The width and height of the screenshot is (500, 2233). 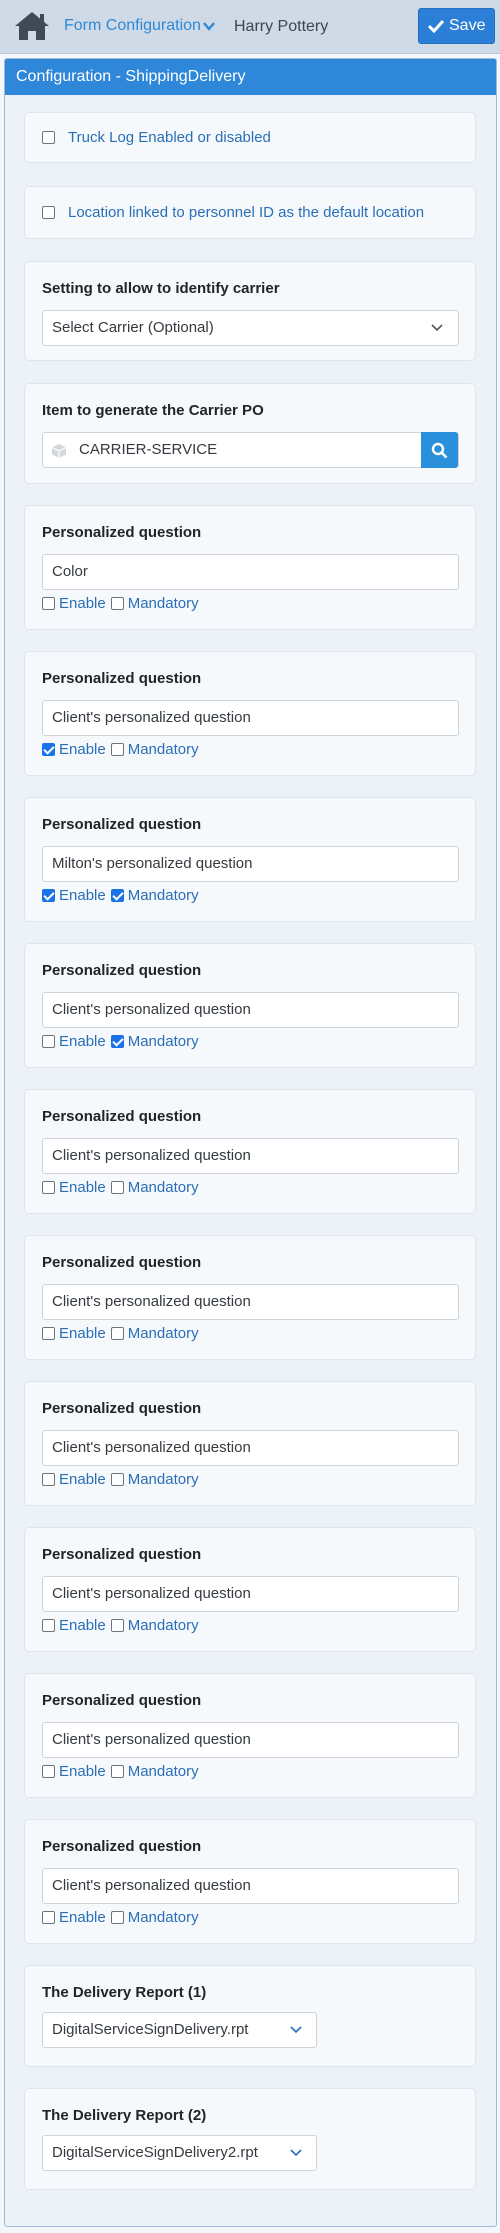 I want to click on top-navbar: Form Configuration Harry Pottery Save, so click(x=250, y=27).